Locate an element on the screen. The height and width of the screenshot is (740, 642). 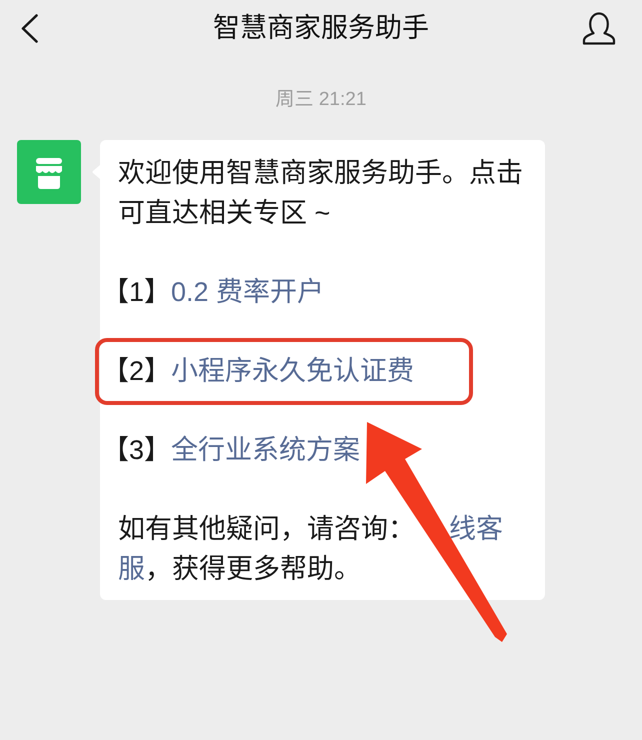
back-icon is located at coordinates (29, 28).